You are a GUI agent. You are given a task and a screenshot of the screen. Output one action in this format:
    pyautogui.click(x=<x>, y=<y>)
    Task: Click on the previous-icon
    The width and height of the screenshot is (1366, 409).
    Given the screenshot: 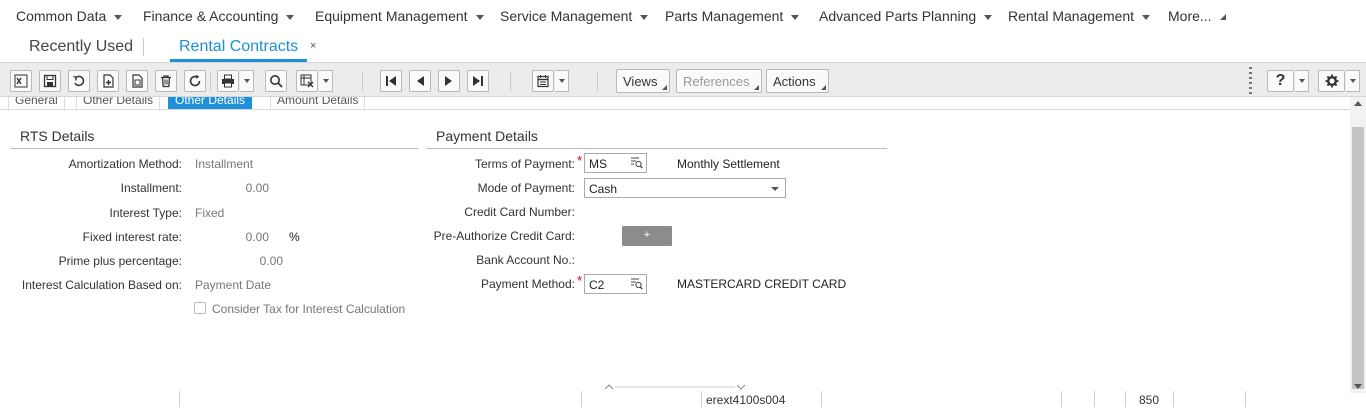 What is the action you would take?
    pyautogui.click(x=420, y=81)
    